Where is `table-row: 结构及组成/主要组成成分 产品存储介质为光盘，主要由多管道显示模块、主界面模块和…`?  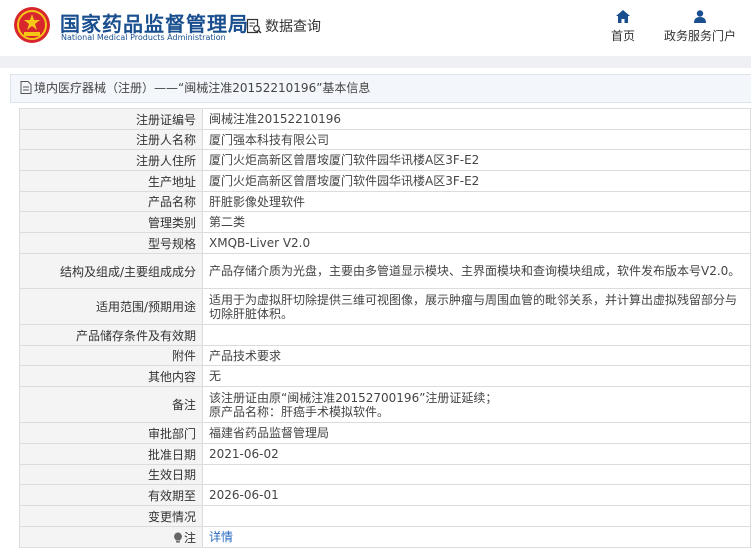 table-row: 结构及组成/主要组成成分 产品存储介质为光盘，主要由多管道显示模块、主界面模块和… is located at coordinates (385, 271).